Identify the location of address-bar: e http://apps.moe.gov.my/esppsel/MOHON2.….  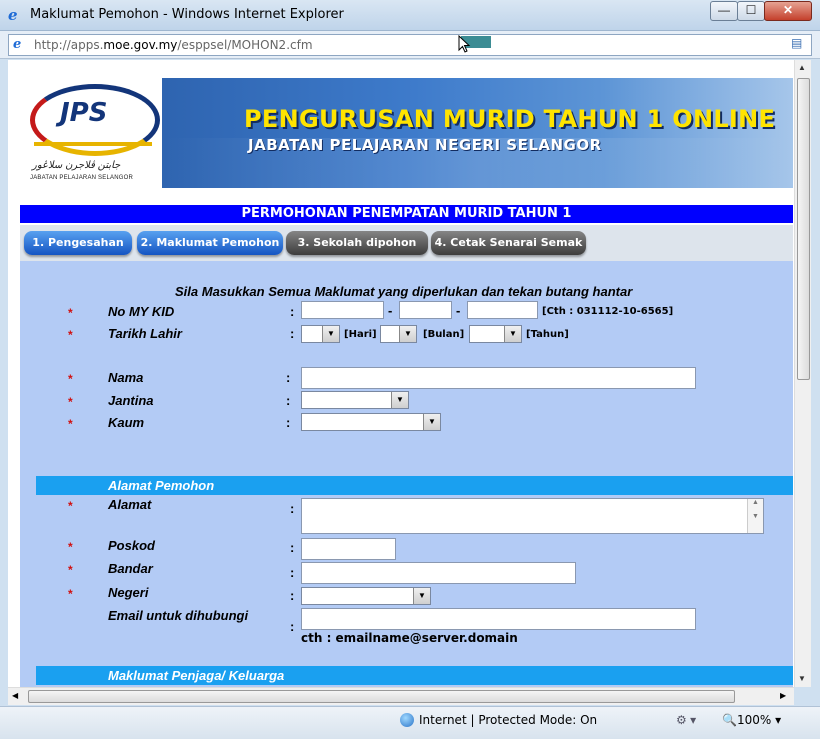
(410, 45).